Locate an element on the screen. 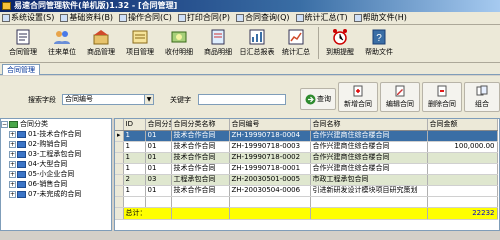  toolbar-button-3: 项目管理 is located at coordinates (140, 43).